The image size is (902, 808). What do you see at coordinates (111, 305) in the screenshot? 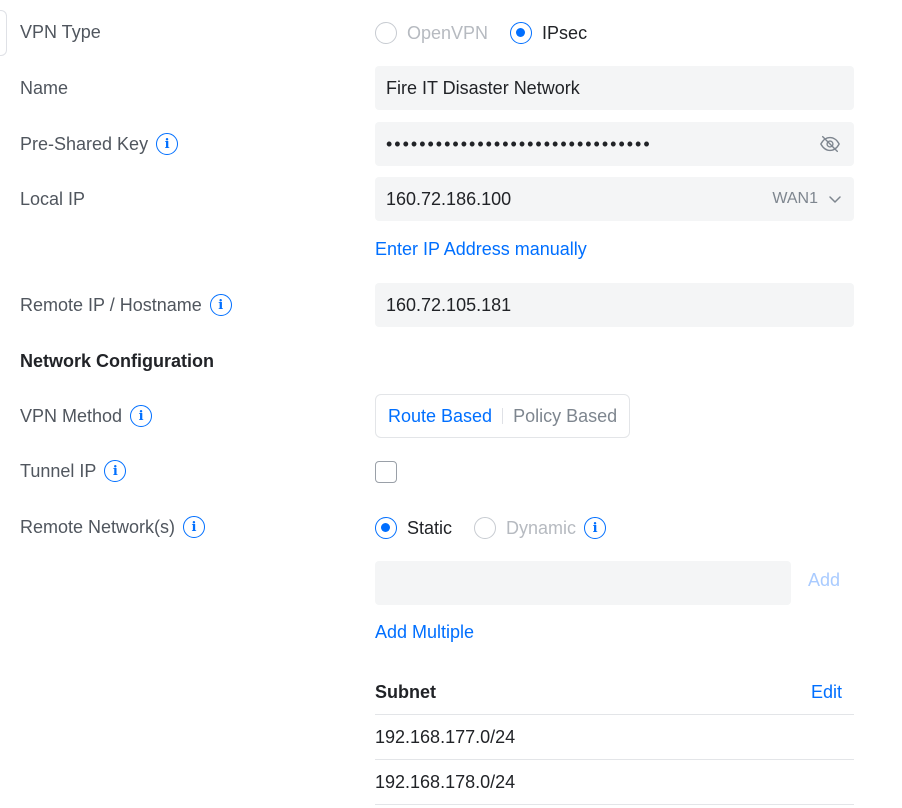
I see `remote-ip-label-text: Remote IP / Hostname` at bounding box center [111, 305].